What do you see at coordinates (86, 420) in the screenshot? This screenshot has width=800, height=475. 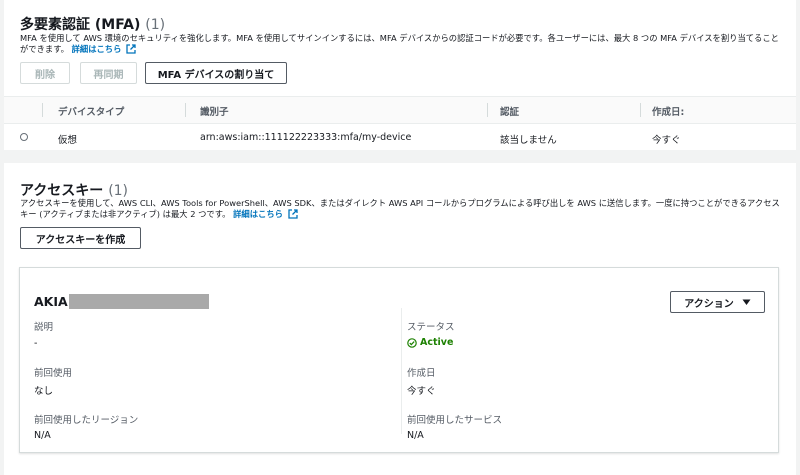 I see `last-region-label: 前回使用したリージョン` at bounding box center [86, 420].